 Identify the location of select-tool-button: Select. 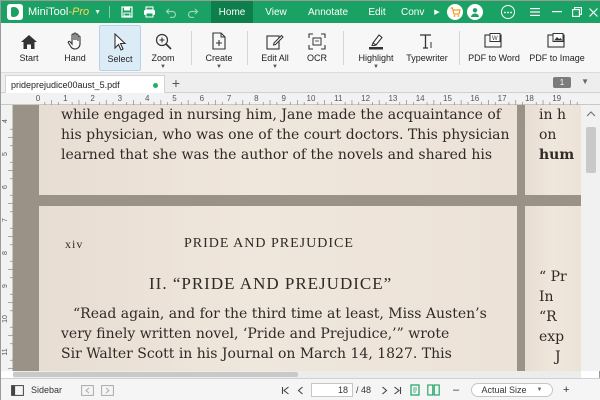
(120, 48).